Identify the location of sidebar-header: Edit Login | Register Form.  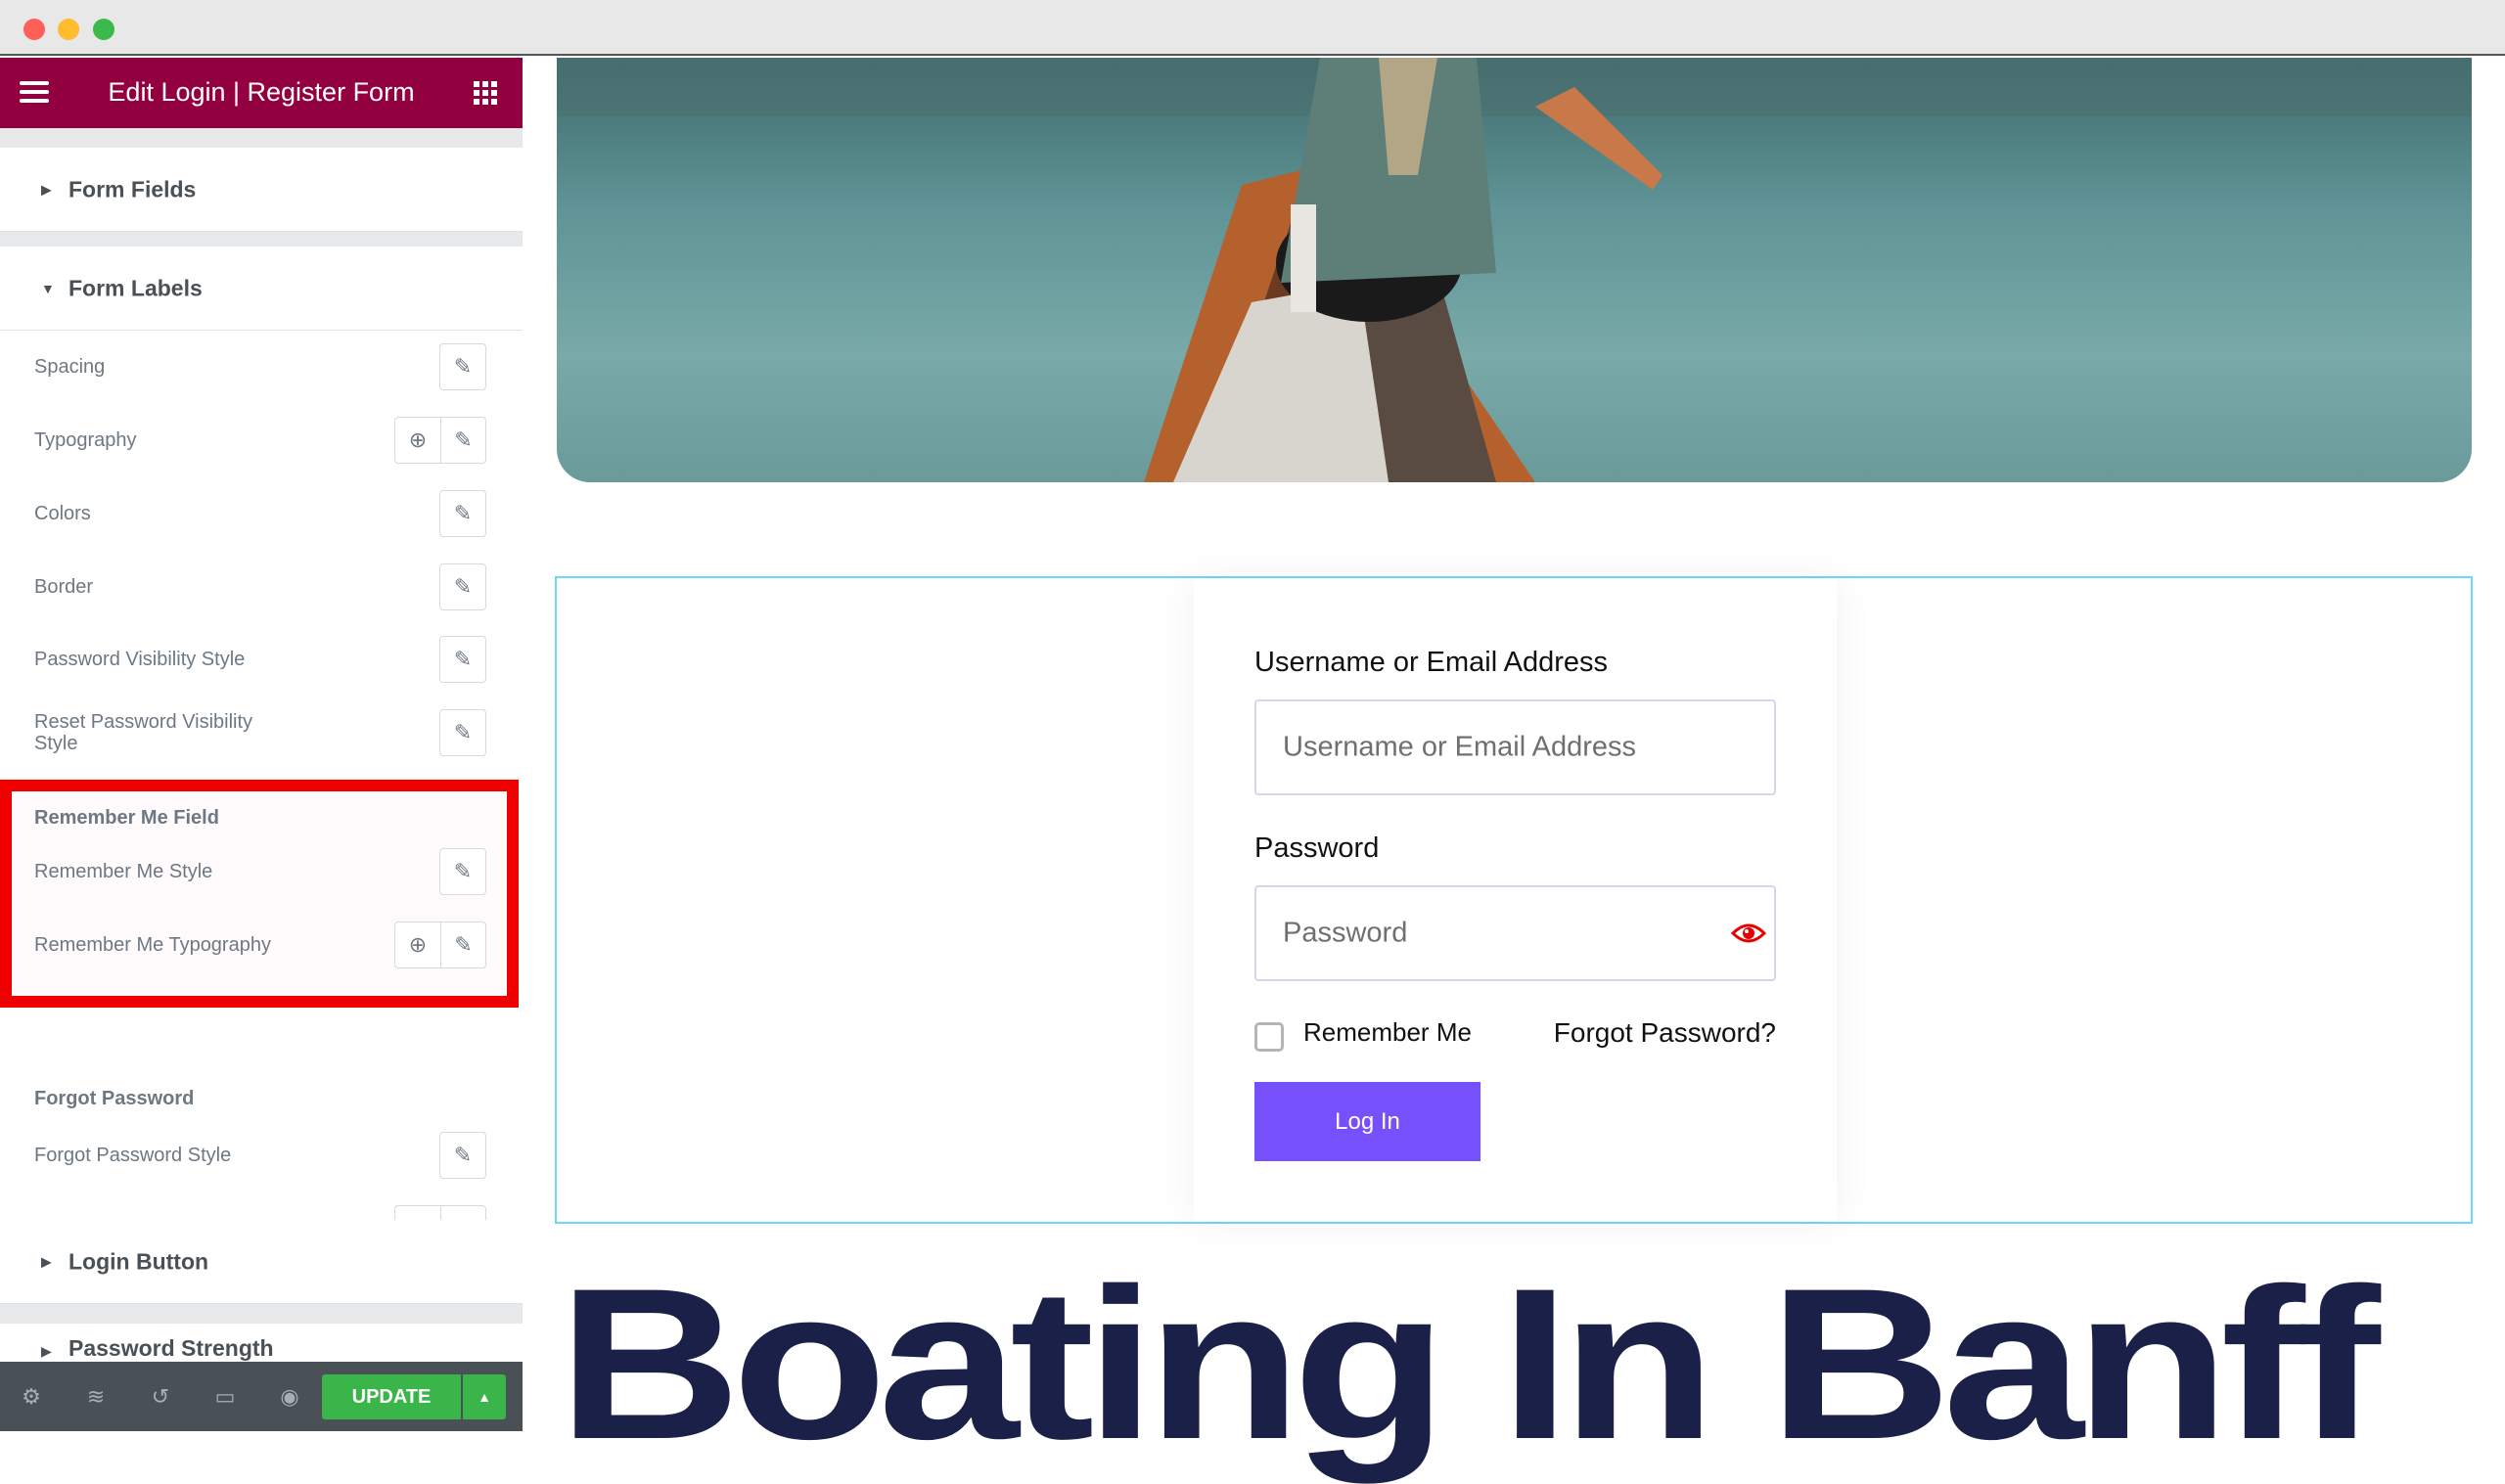
(261, 93).